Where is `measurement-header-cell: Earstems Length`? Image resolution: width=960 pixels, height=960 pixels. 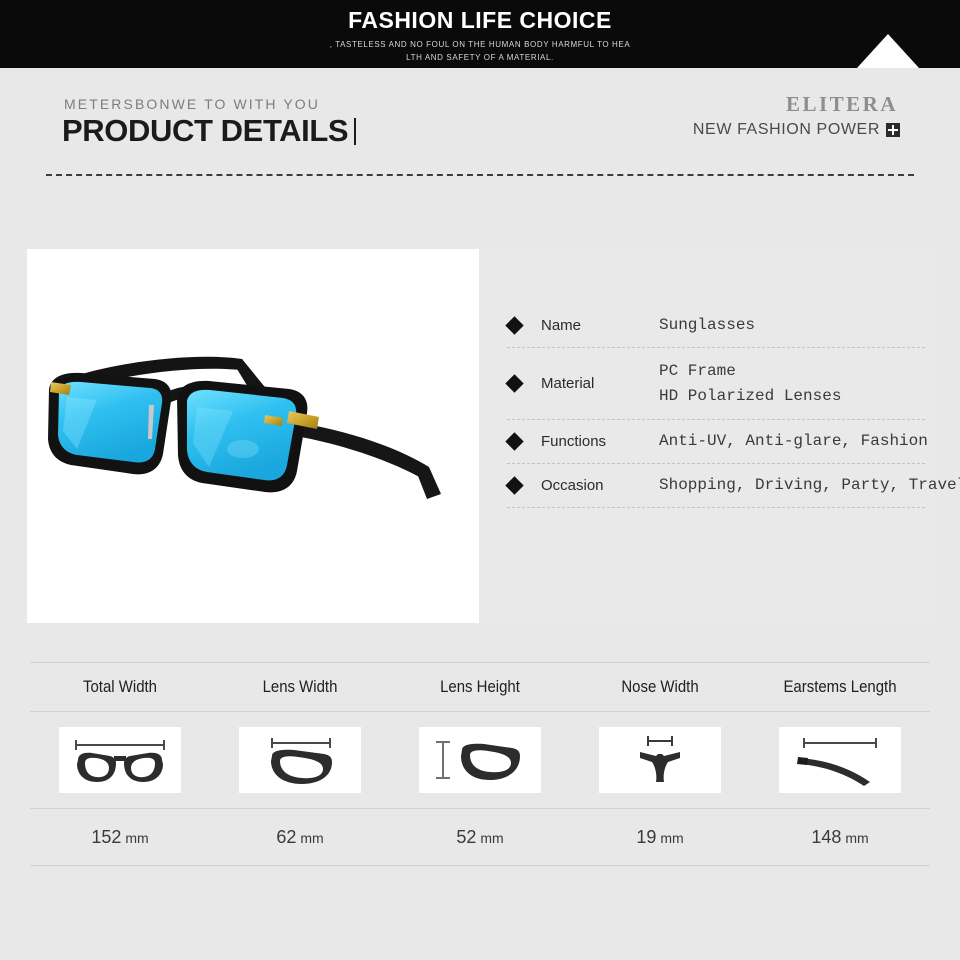
measurement-header-cell: Earstems Length is located at coordinates (840, 687).